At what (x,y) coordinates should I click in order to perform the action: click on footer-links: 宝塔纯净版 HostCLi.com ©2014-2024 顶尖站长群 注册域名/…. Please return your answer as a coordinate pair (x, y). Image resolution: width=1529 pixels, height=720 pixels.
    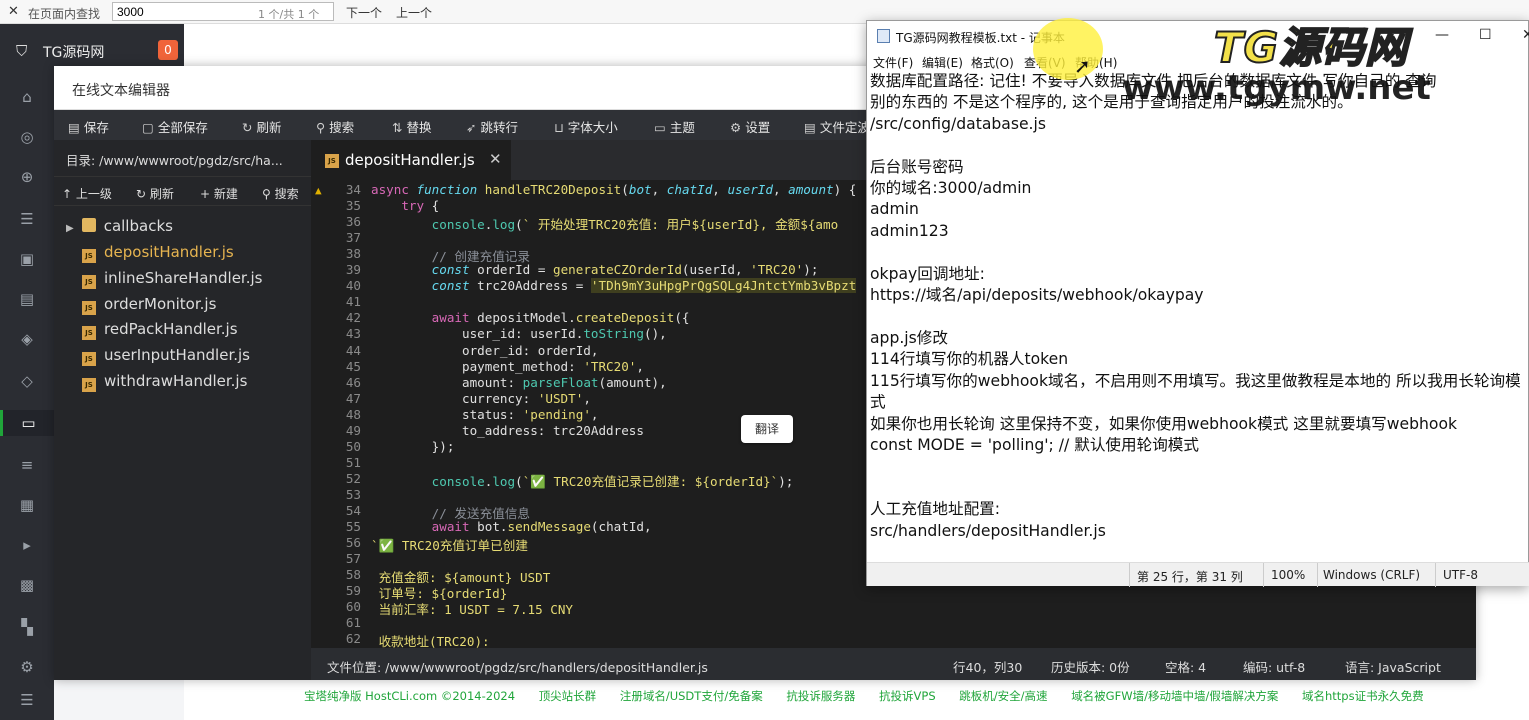
    Looking at the image, I should click on (856, 695).